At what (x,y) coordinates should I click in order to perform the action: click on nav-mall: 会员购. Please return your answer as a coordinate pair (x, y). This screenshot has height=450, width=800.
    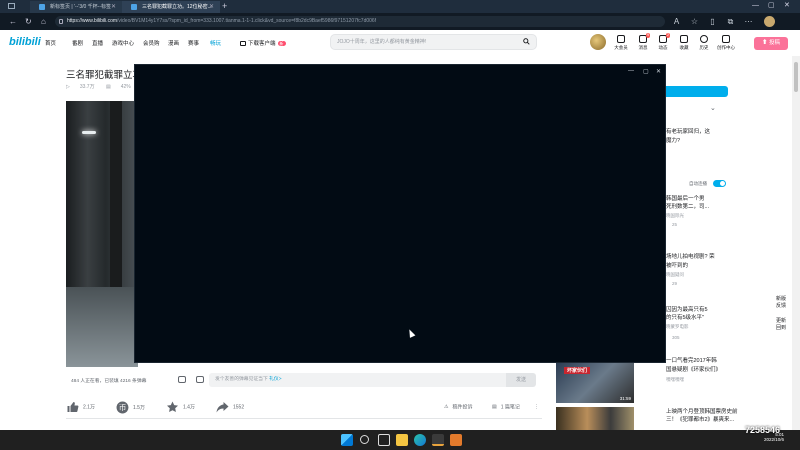
    Looking at the image, I should click on (151, 43).